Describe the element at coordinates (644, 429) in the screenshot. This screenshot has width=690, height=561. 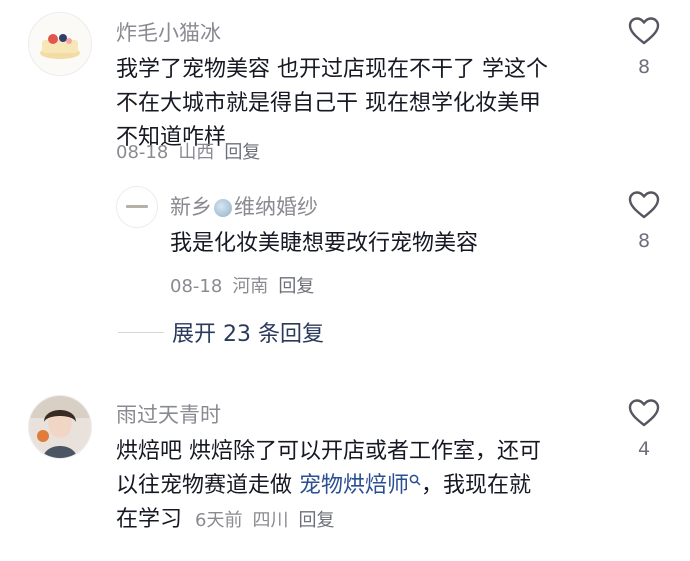
I see `like-button: 4` at that location.